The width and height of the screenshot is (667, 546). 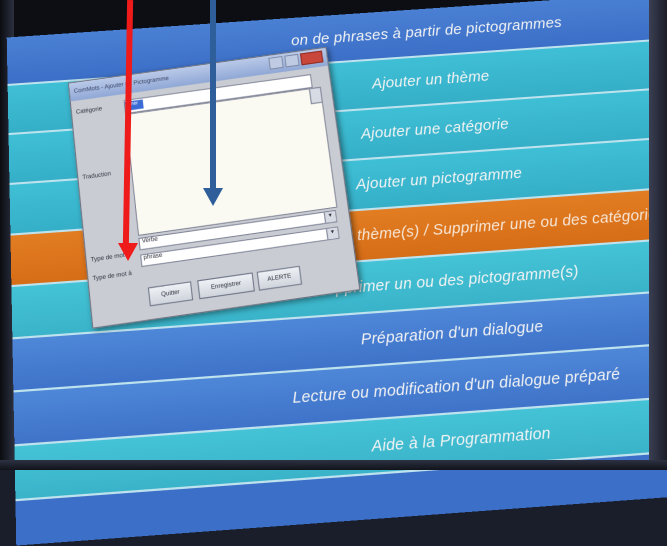 What do you see at coordinates (276, 63) in the screenshot?
I see `minimize-icon` at bounding box center [276, 63].